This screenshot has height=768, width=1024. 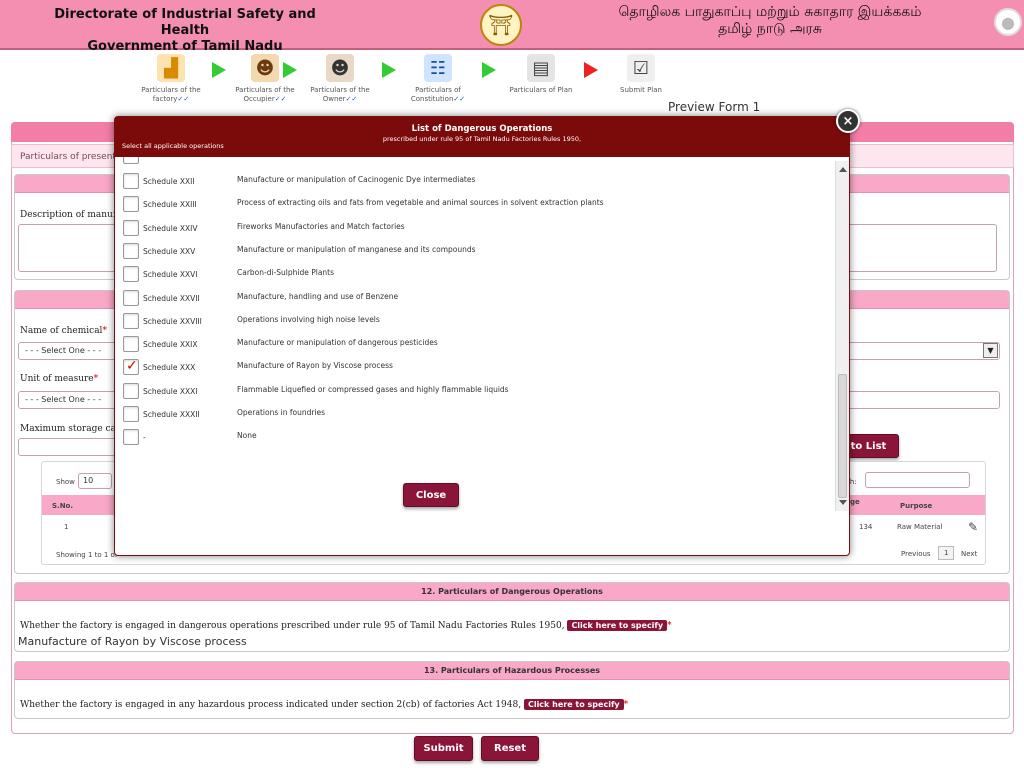 I want to click on schedule-label: Schedule XXIX, so click(x=170, y=345).